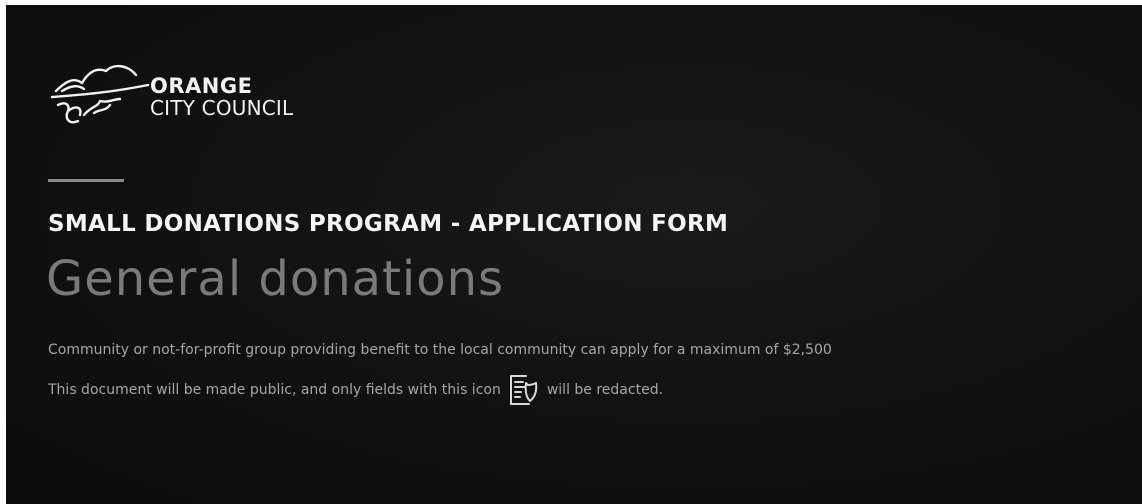 Image resolution: width=1142 pixels, height=504 pixels. Describe the element at coordinates (222, 108) in the screenshot. I see `logo-name-line2: CITY COUNCIL` at that location.